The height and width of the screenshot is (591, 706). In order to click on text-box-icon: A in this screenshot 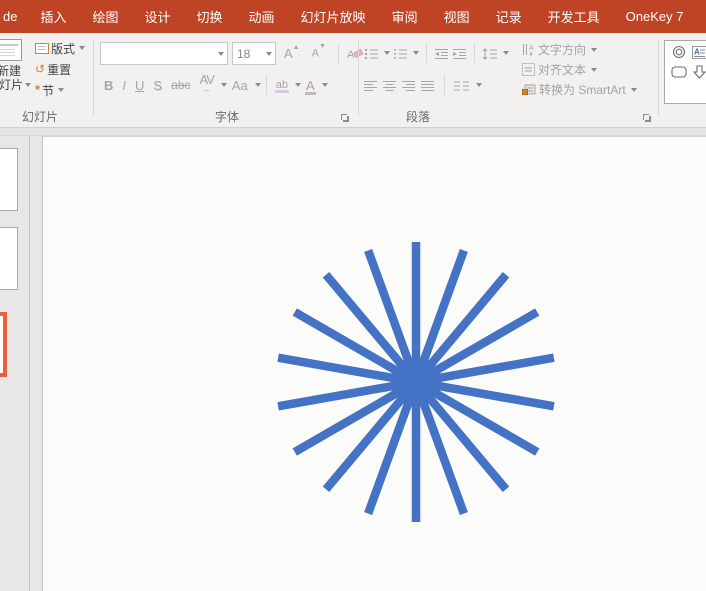, I will do `click(699, 52)`.